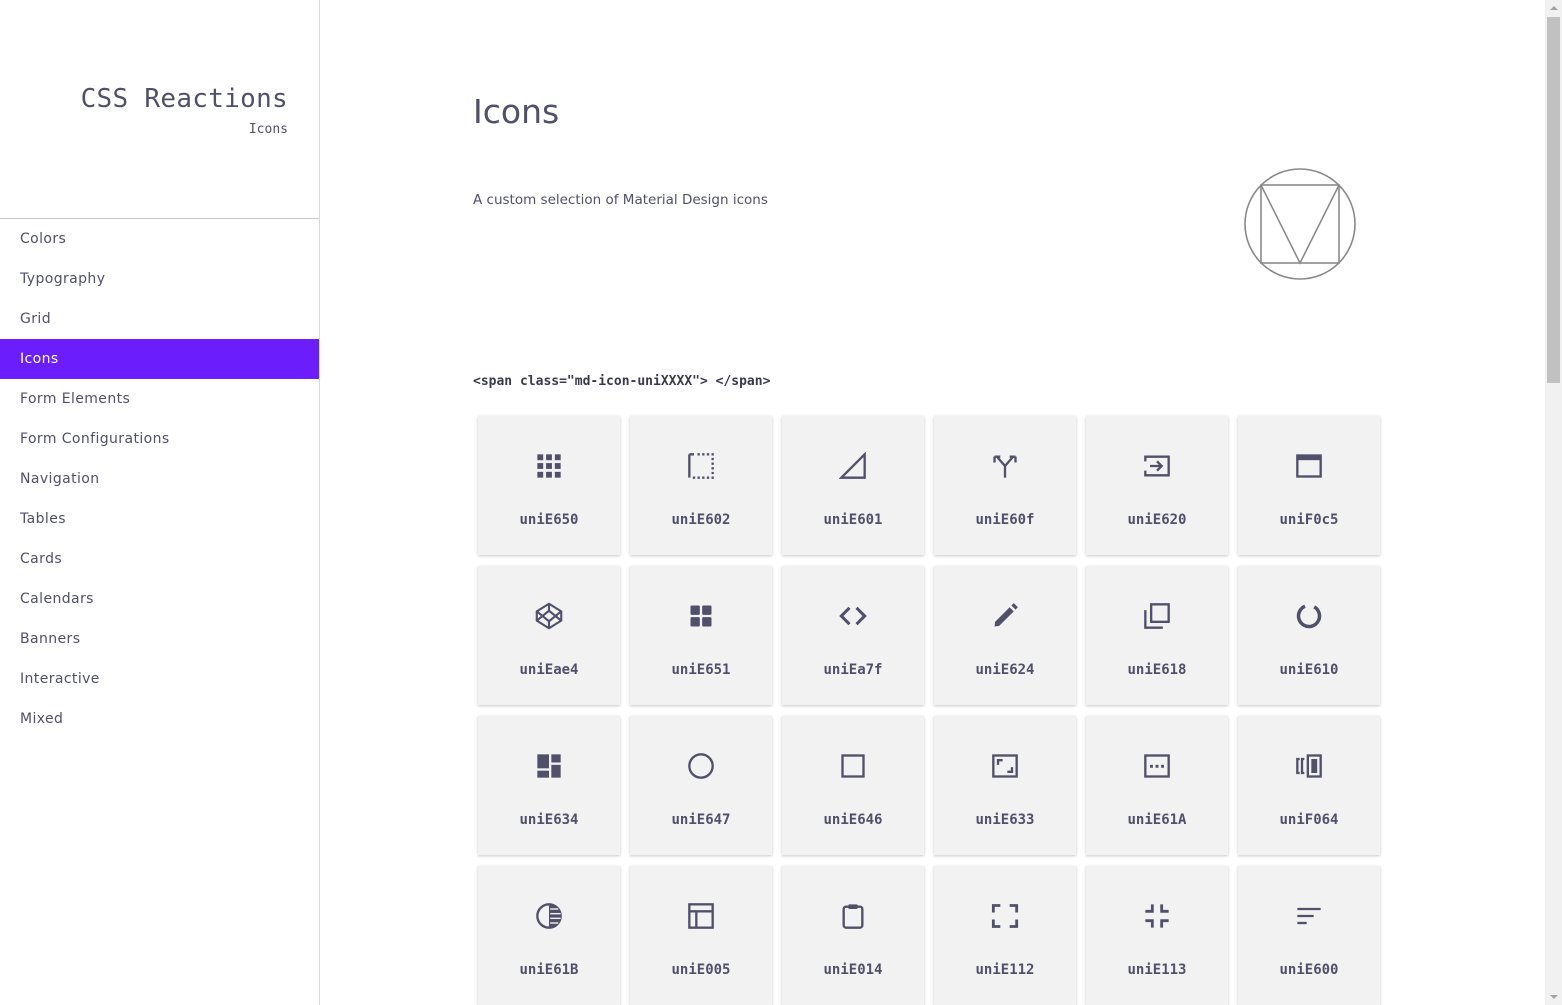  I want to click on icon-label: uniE633, so click(1005, 820).